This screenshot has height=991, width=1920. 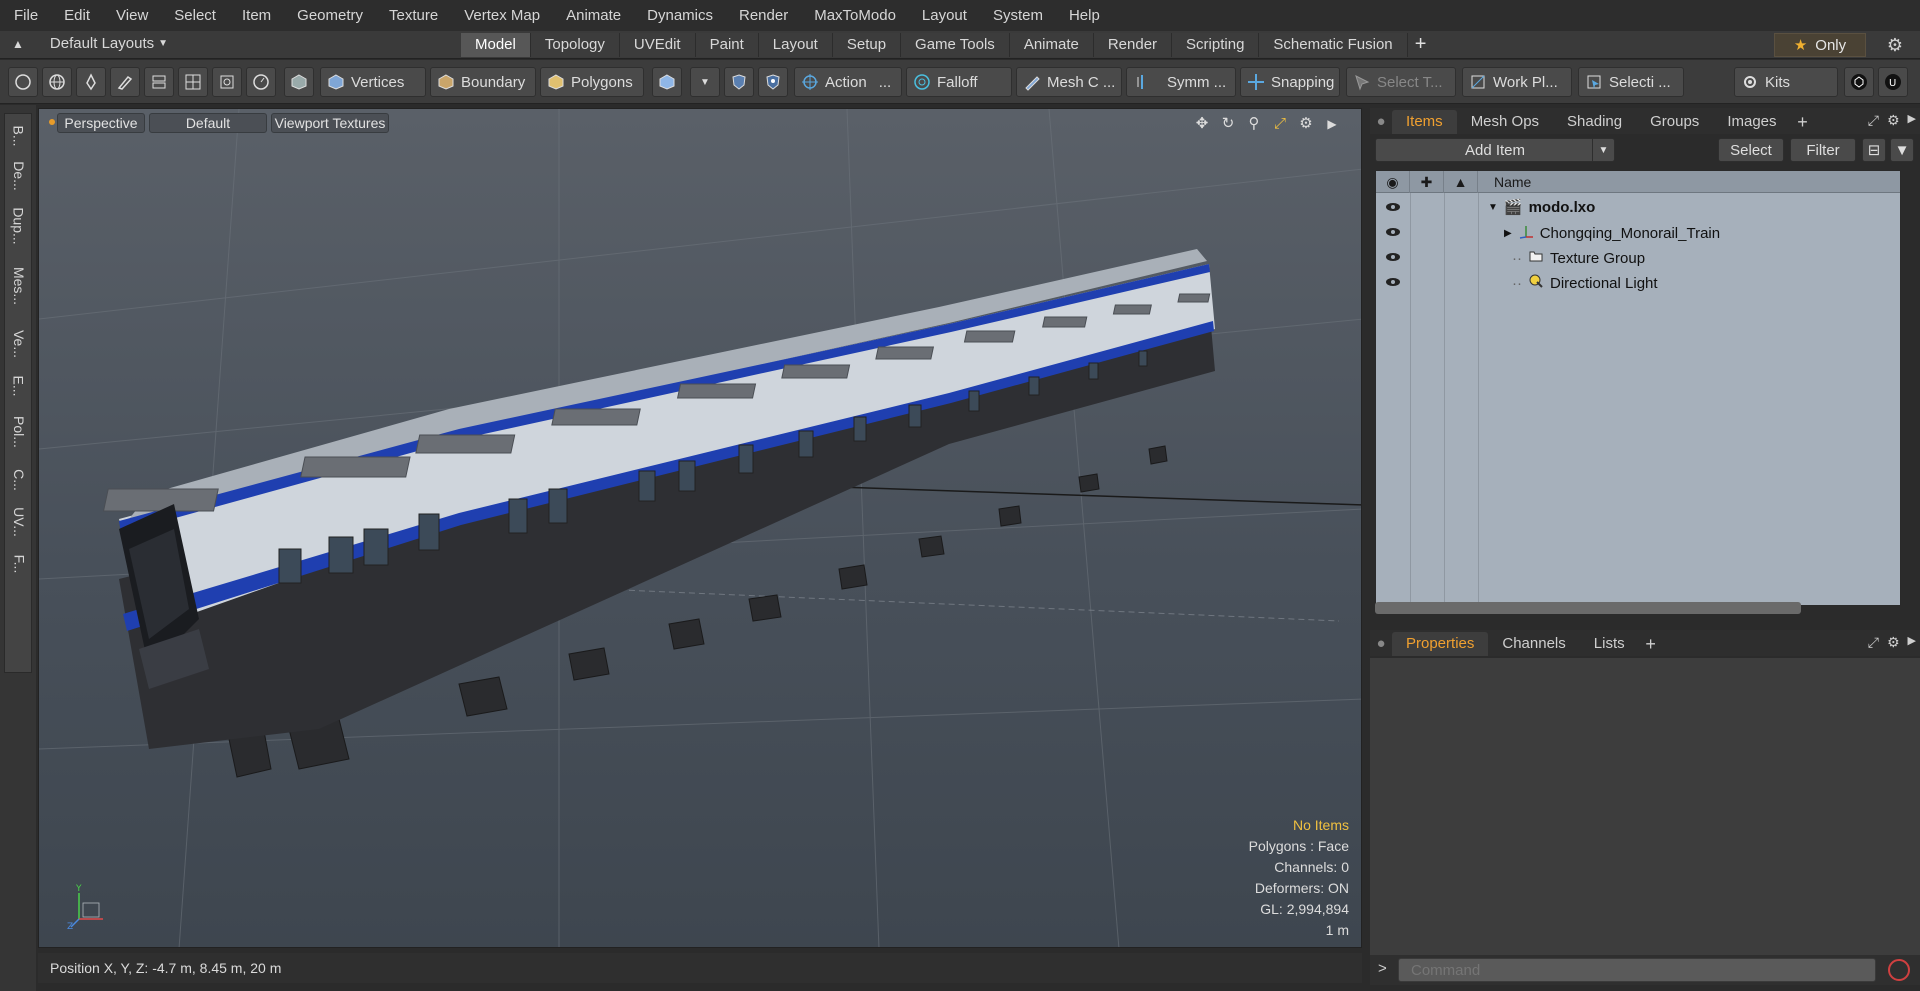 What do you see at coordinates (667, 82) in the screenshot?
I see `material-mode-button` at bounding box center [667, 82].